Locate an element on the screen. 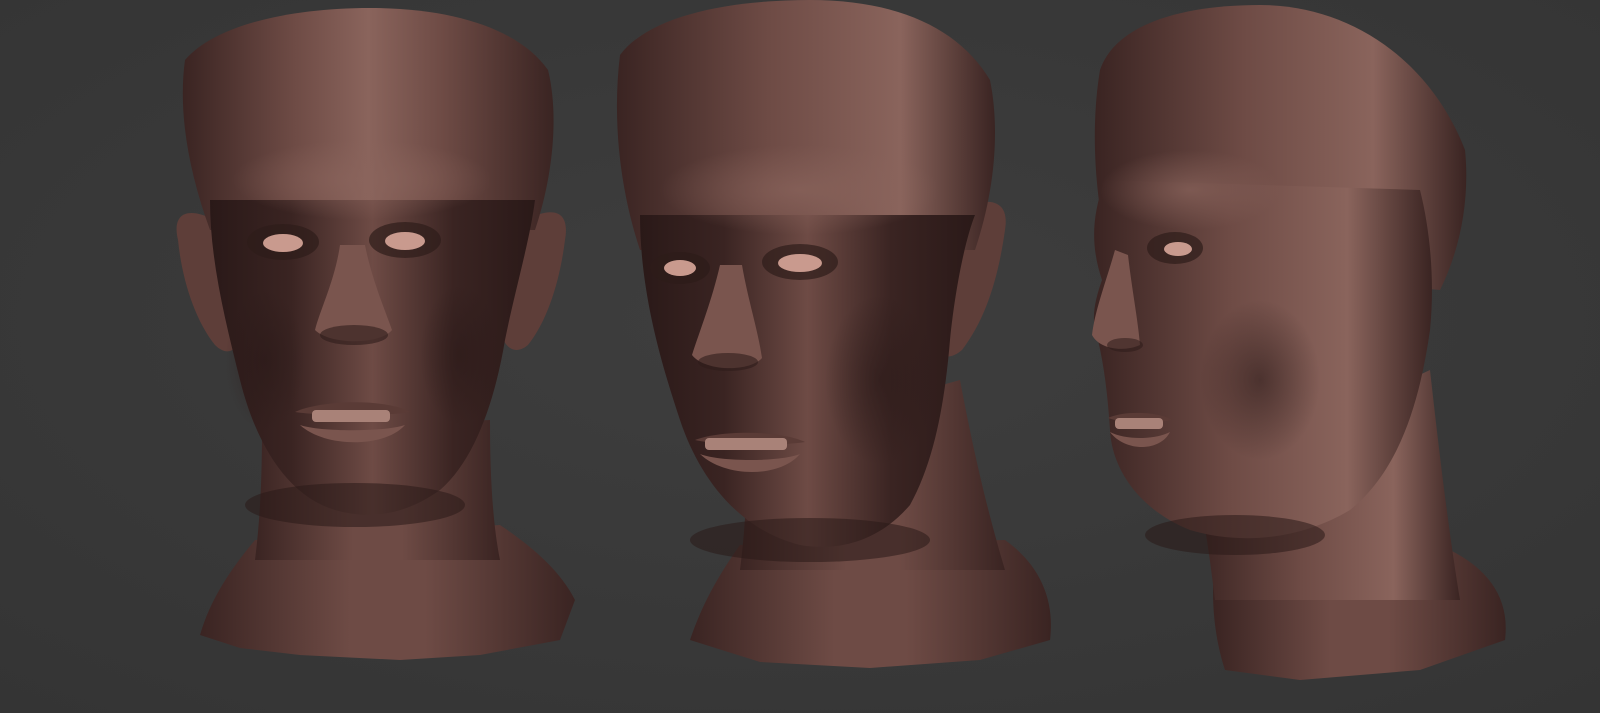  front-brow-highlight is located at coordinates (362, 180).